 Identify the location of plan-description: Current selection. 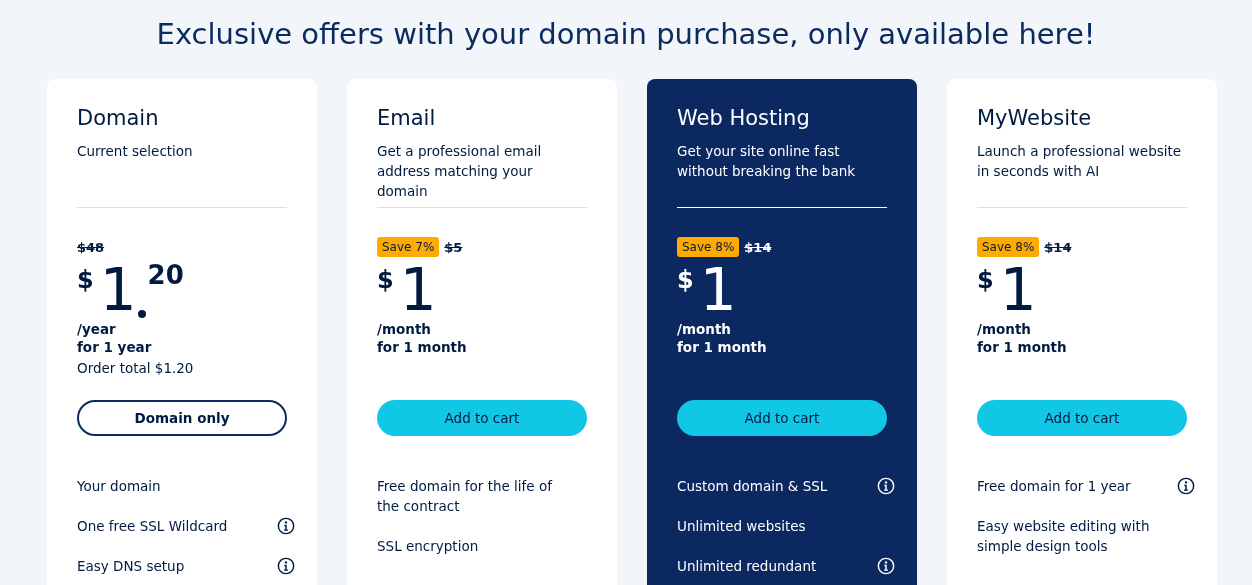
(135, 151).